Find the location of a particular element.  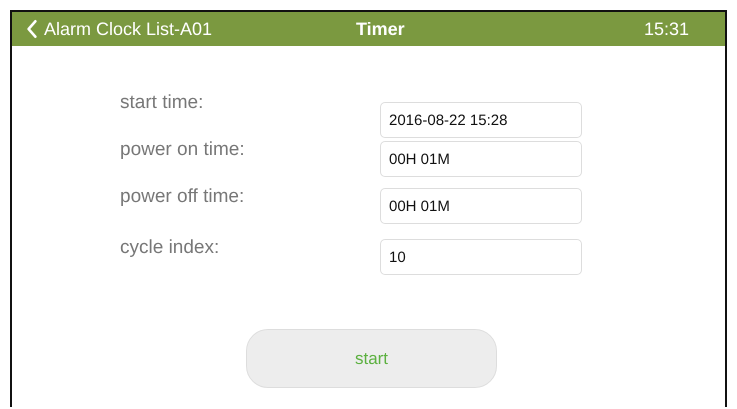

chevron-left-icon is located at coordinates (32, 29).